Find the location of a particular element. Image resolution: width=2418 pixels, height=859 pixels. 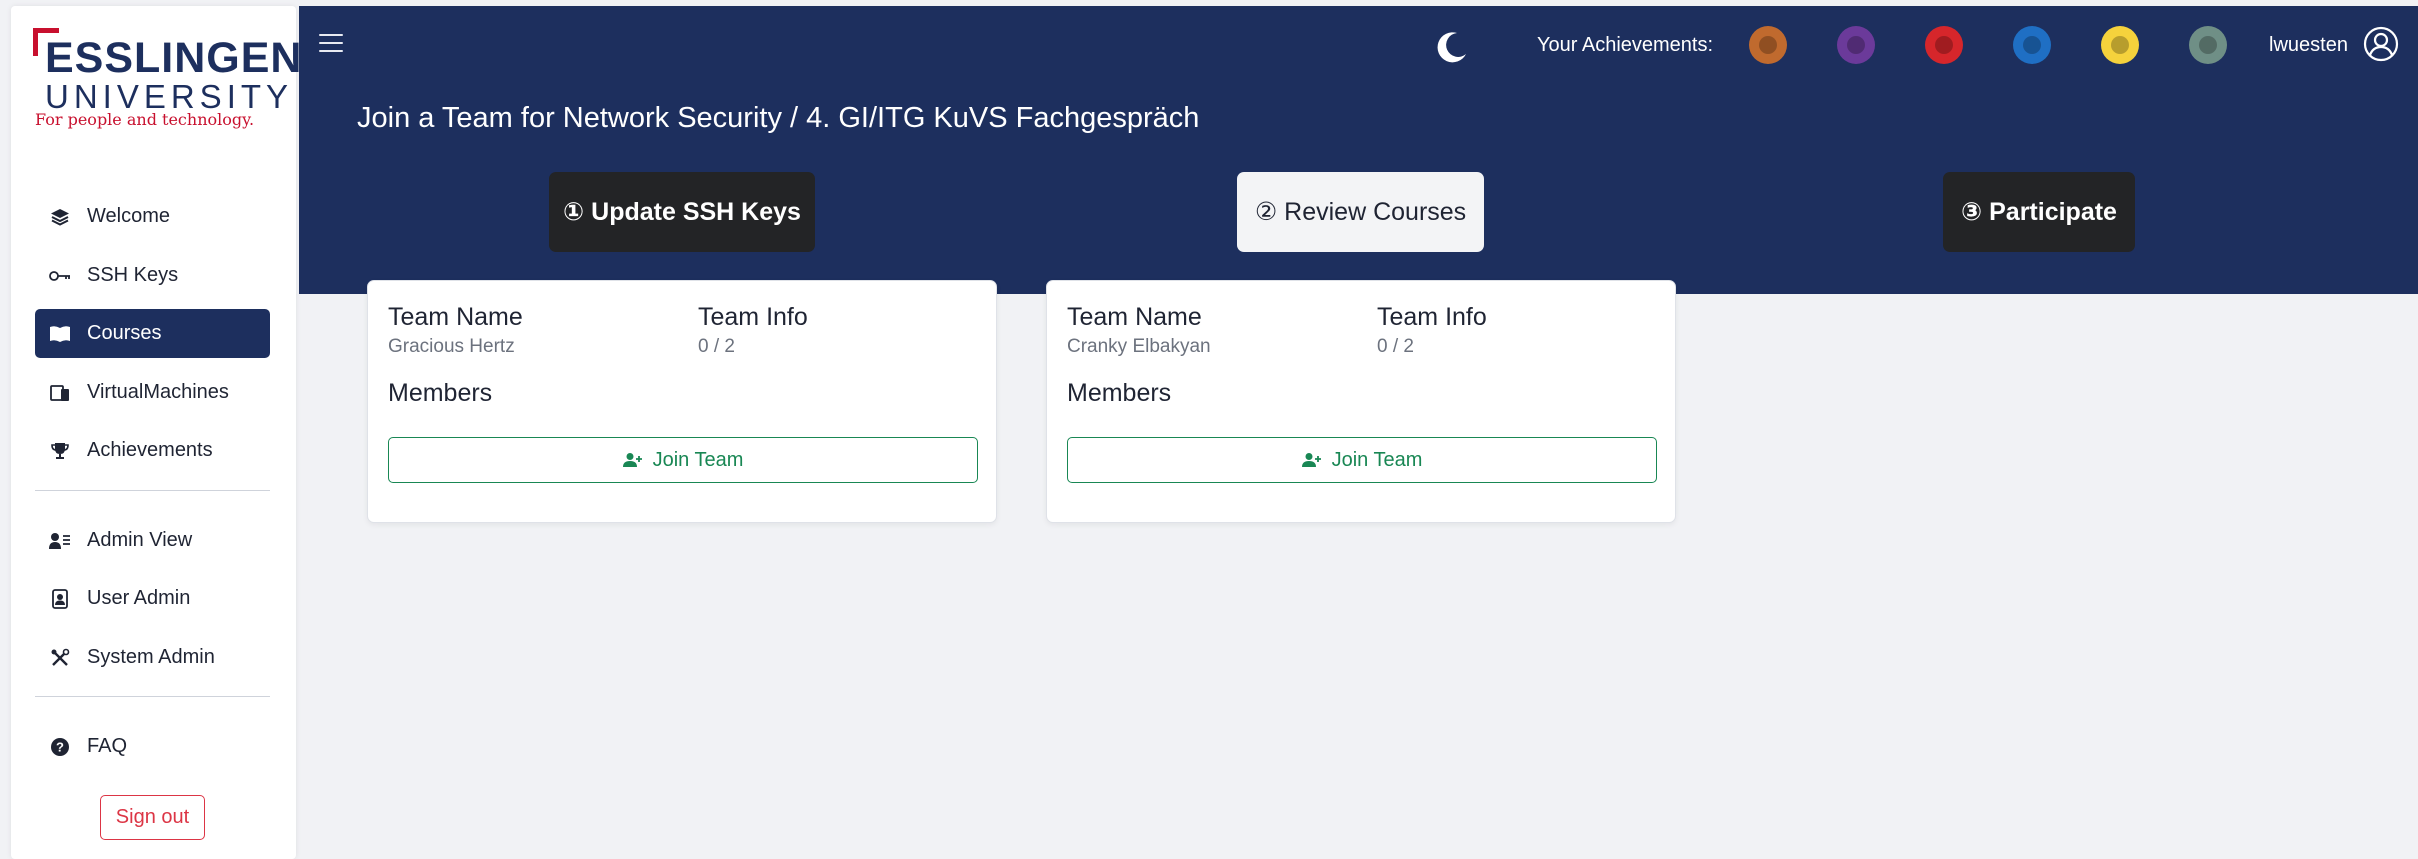

layers-icon is located at coordinates (60, 217).